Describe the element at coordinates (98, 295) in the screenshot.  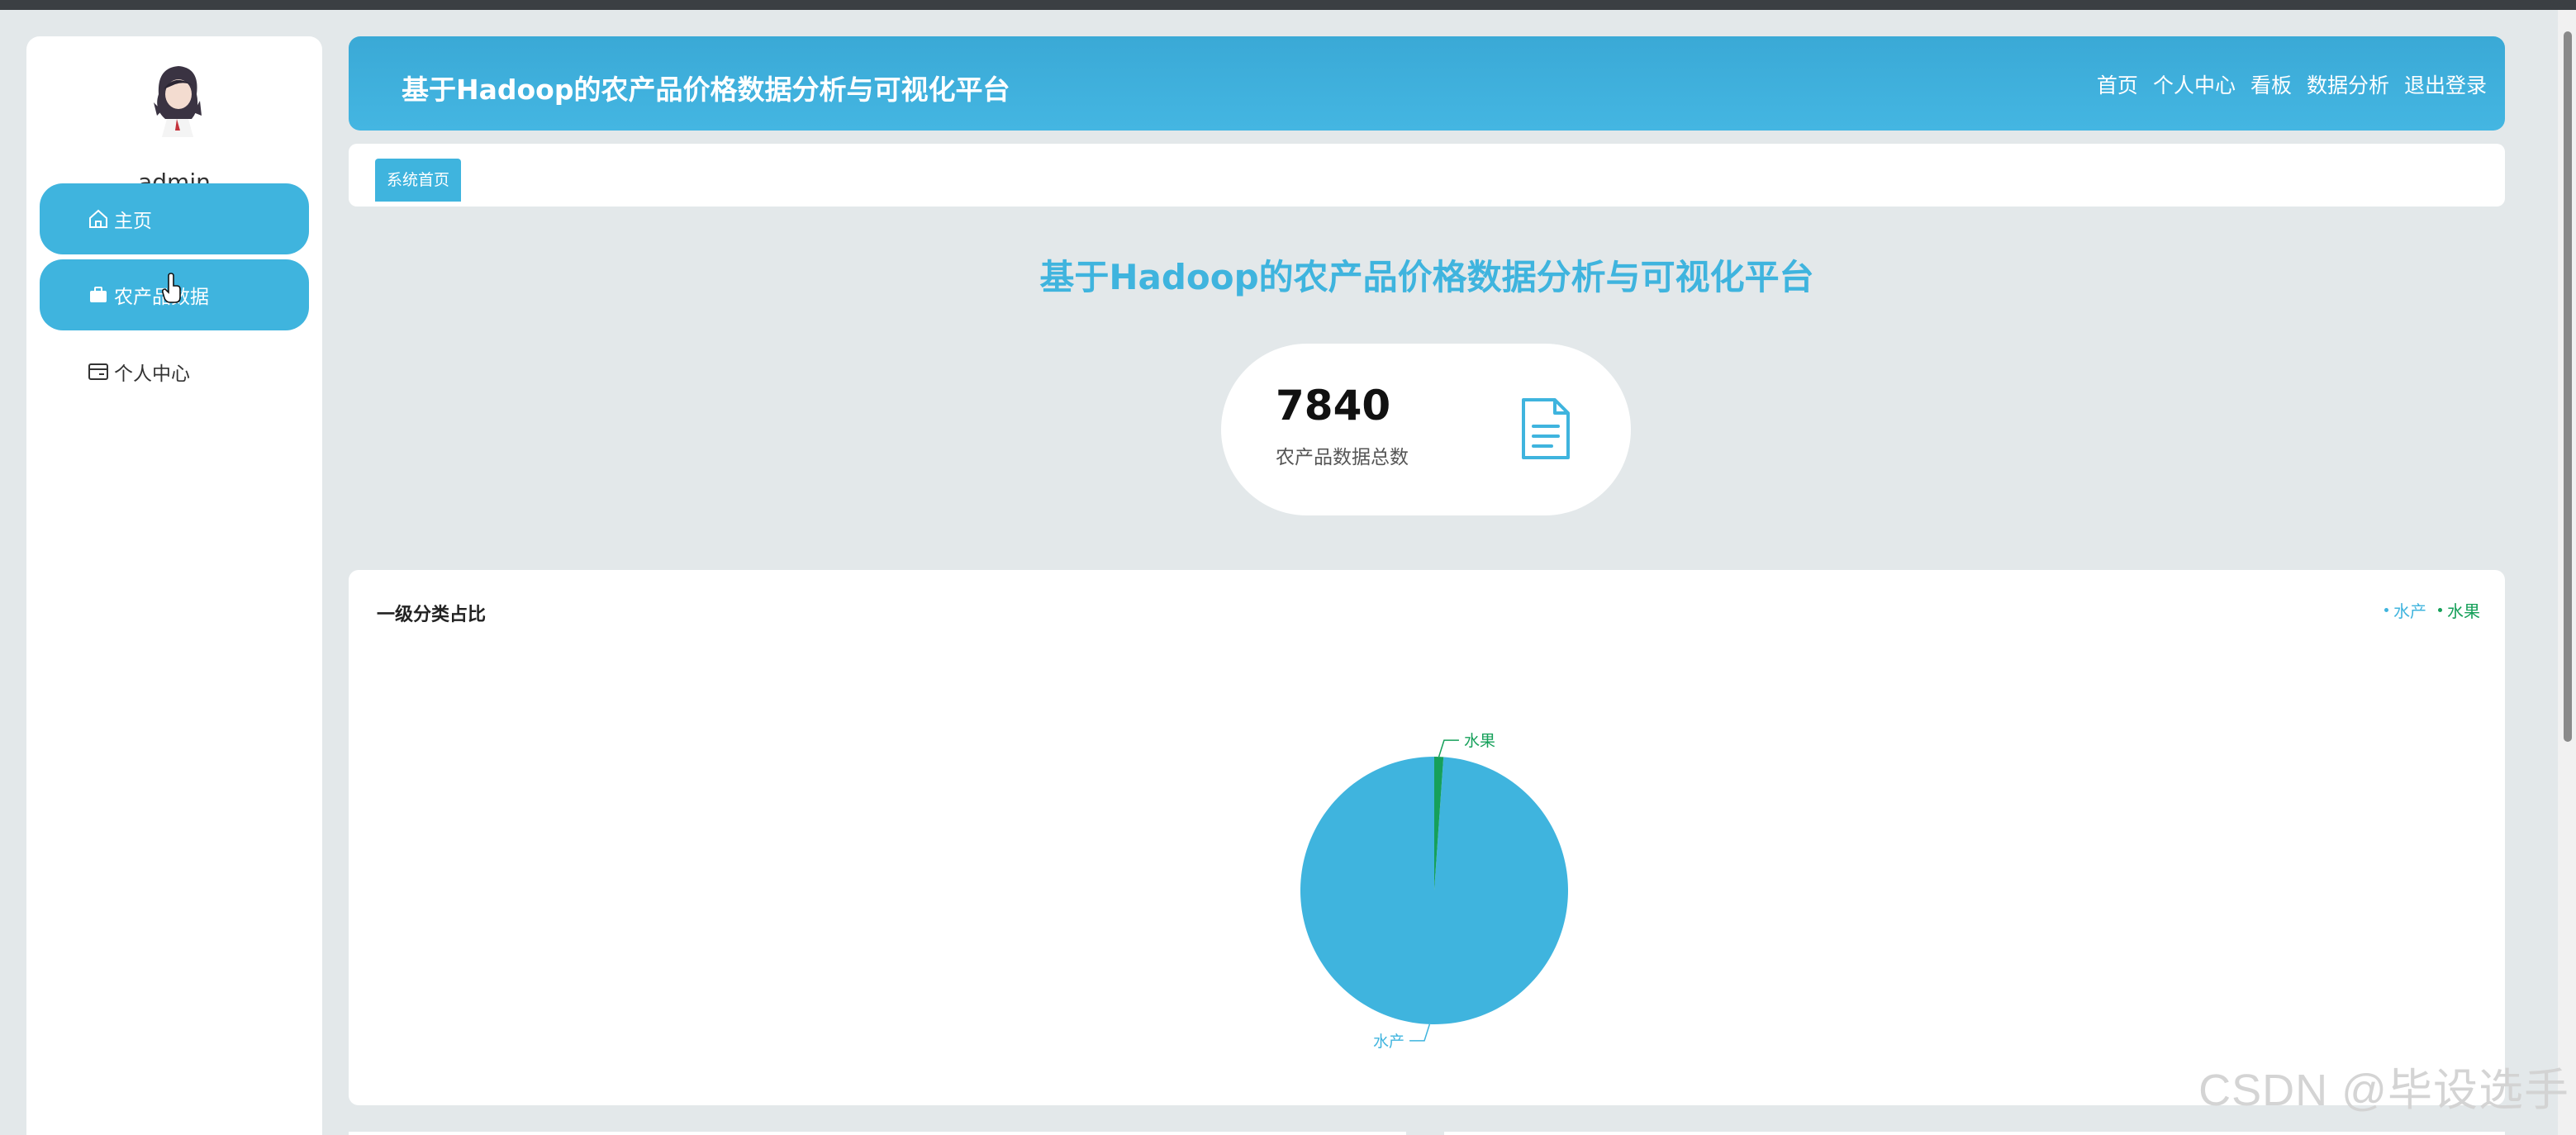
I see `briefcase-icon` at that location.